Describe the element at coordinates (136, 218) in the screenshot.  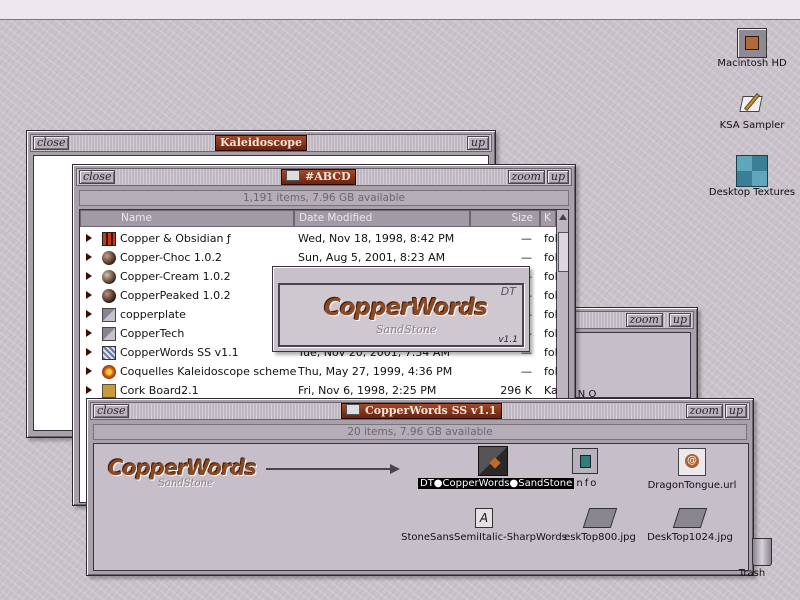
I see `column-header-label: Name` at that location.